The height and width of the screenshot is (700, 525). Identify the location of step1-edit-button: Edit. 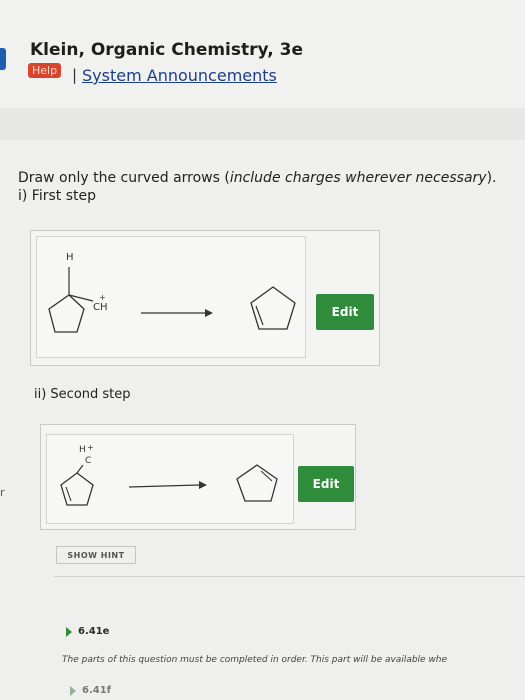
(345, 312).